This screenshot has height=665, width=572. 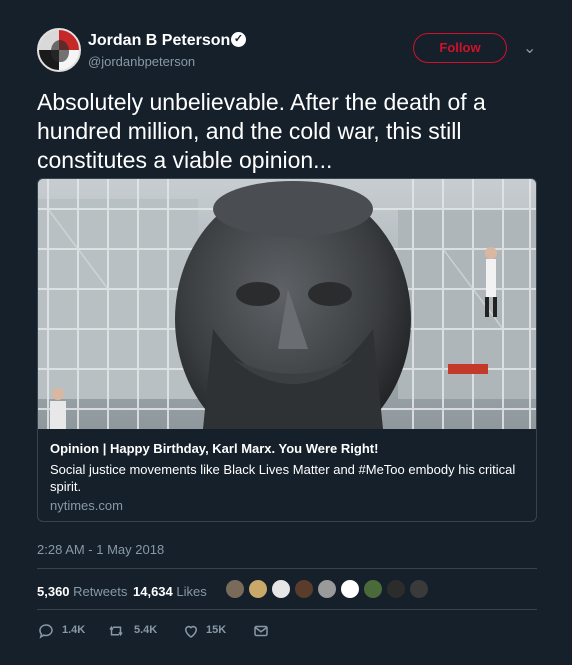 I want to click on follow-button: Follow, so click(x=460, y=48).